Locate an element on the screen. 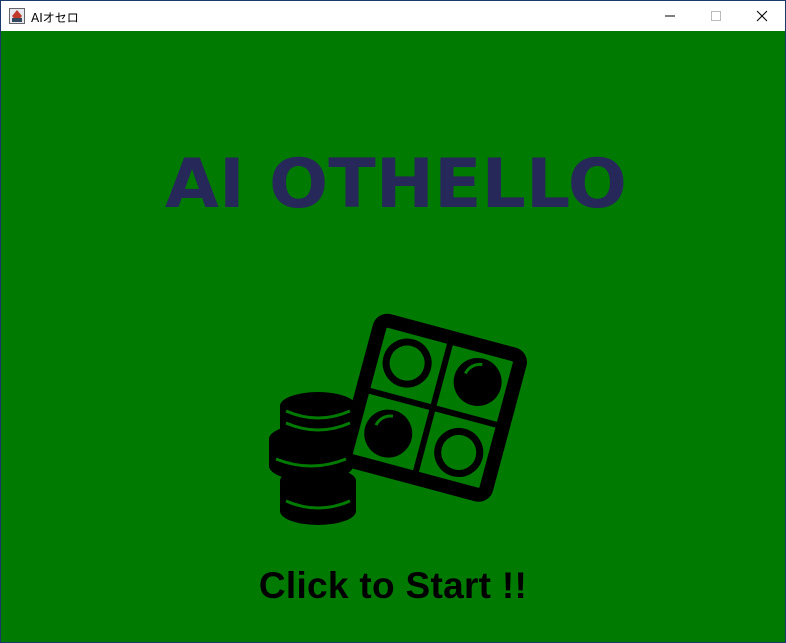  board-icon is located at coordinates (432, 407).